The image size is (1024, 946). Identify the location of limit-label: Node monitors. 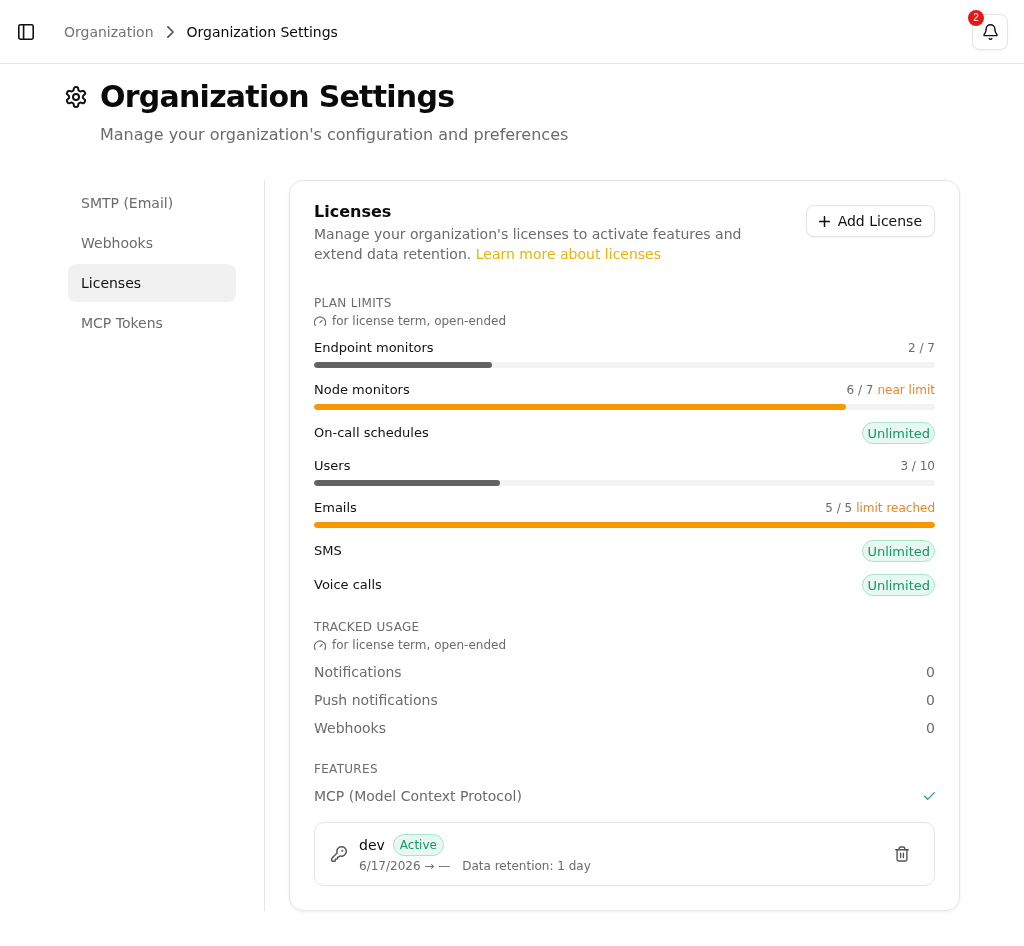
(362, 390).